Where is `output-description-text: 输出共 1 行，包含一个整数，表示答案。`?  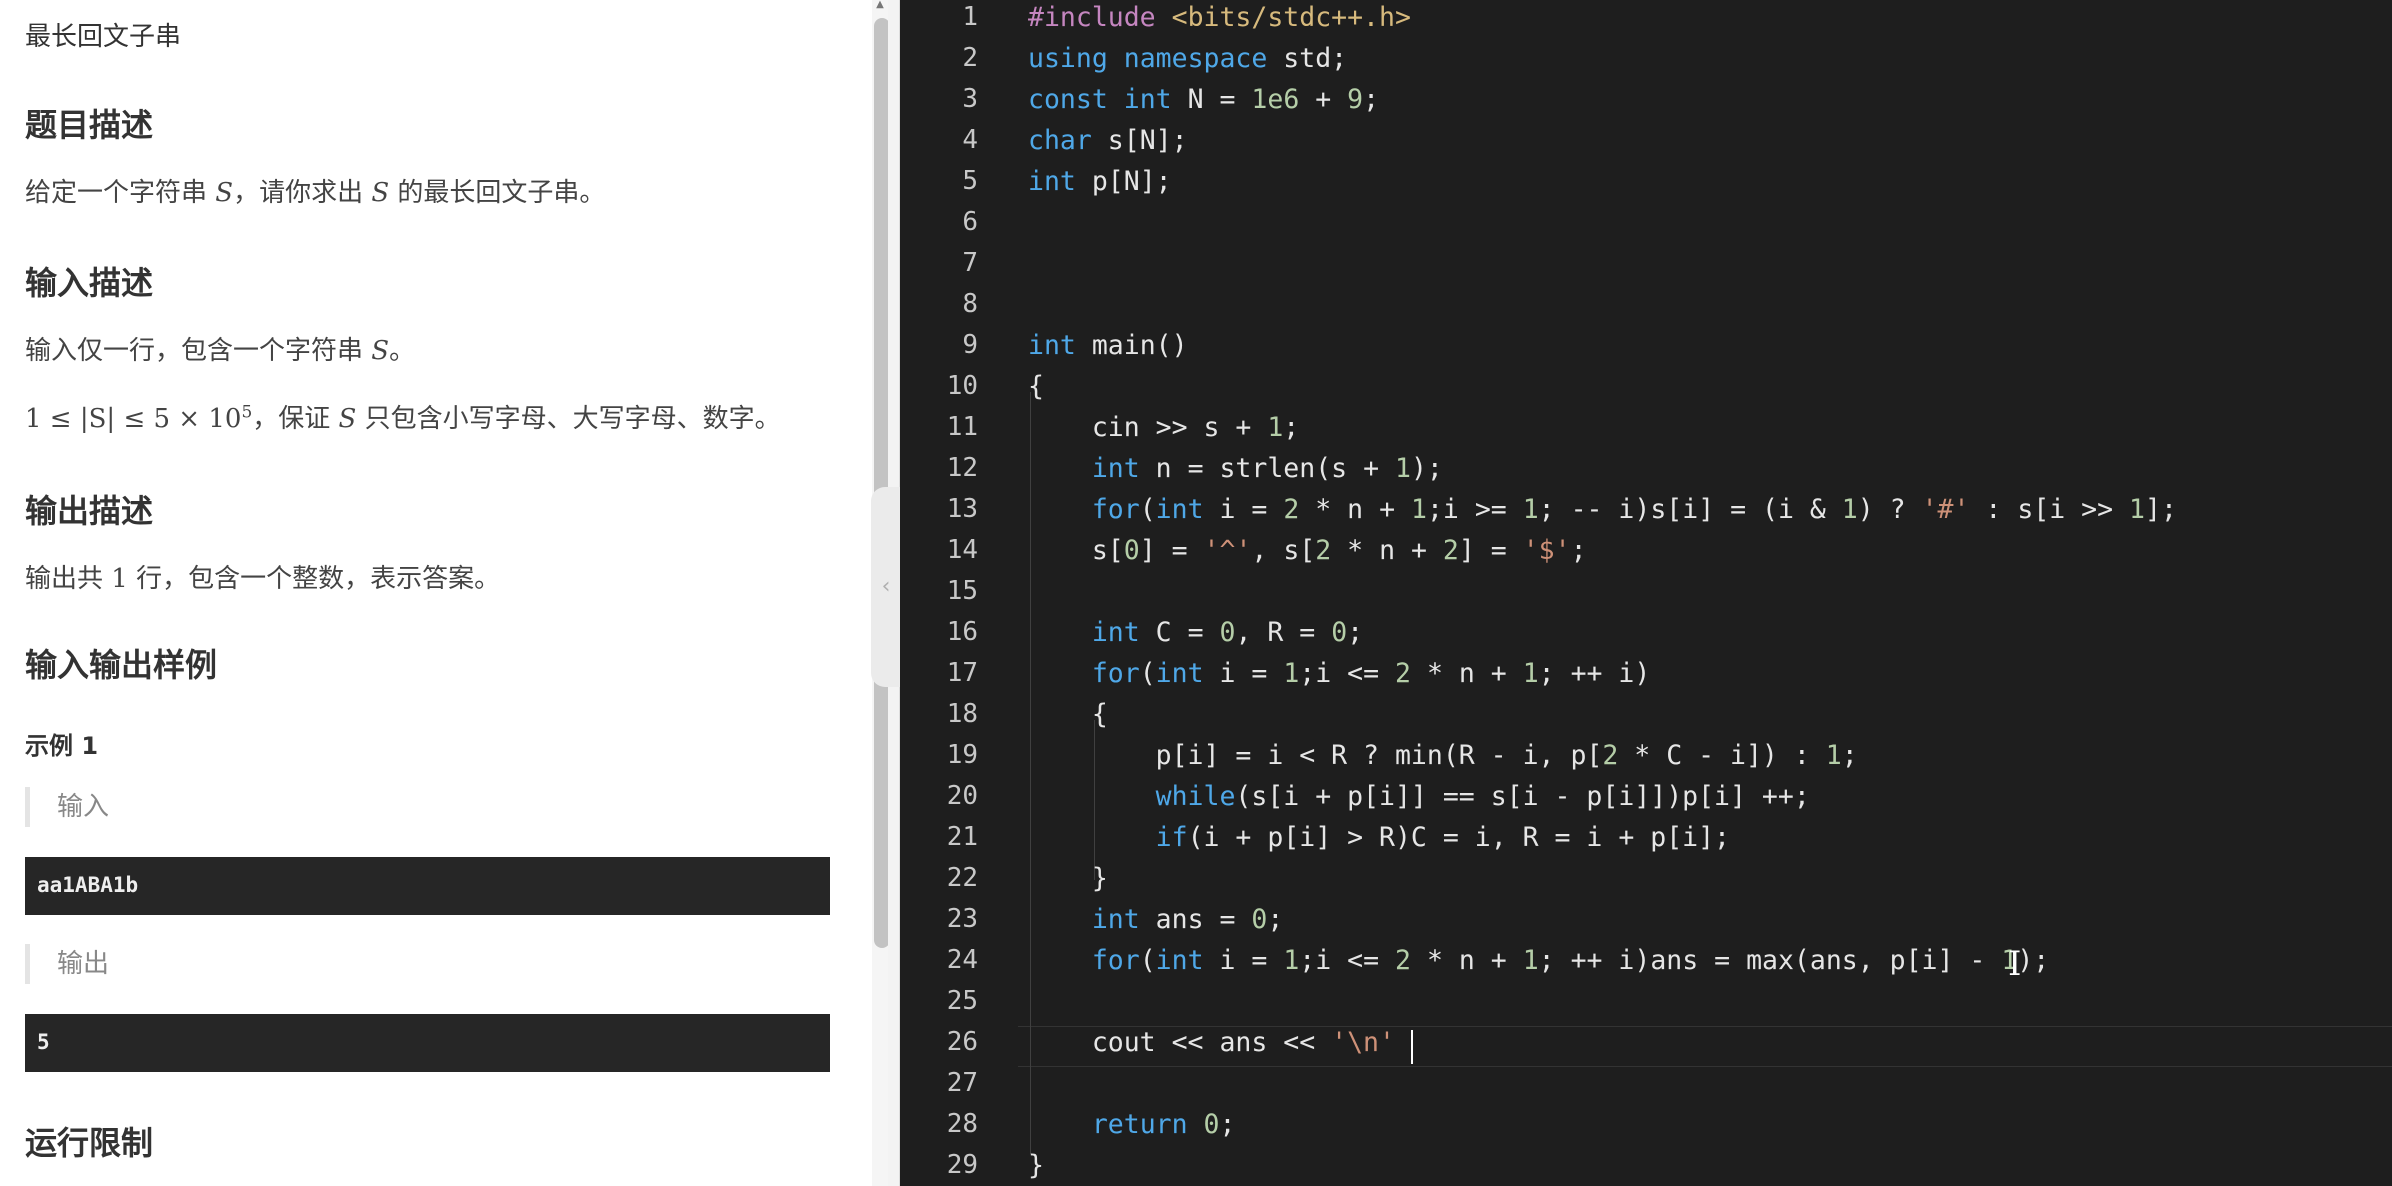
output-description-text: 输出共 1 行，包含一个整数，表示答案。 is located at coordinates (263, 579).